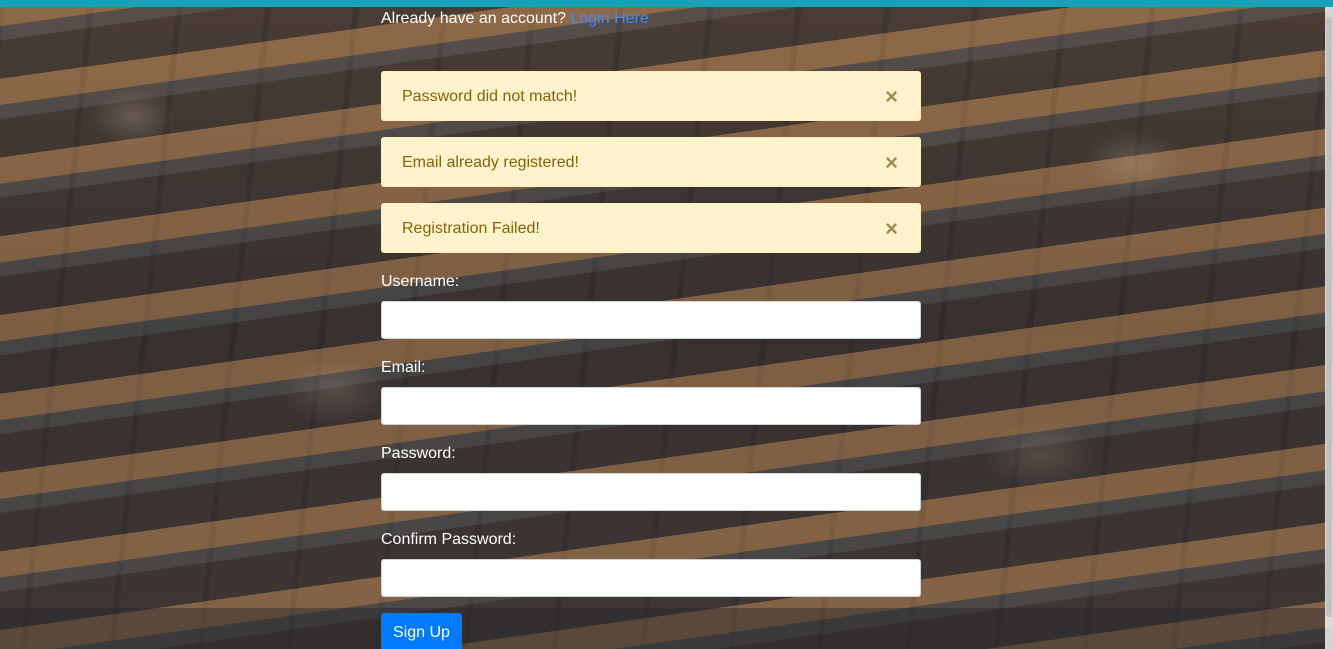 The image size is (1333, 649). Describe the element at coordinates (651, 96) in the screenshot. I see `alert-password-mismatch: Password did not match! ×` at that location.